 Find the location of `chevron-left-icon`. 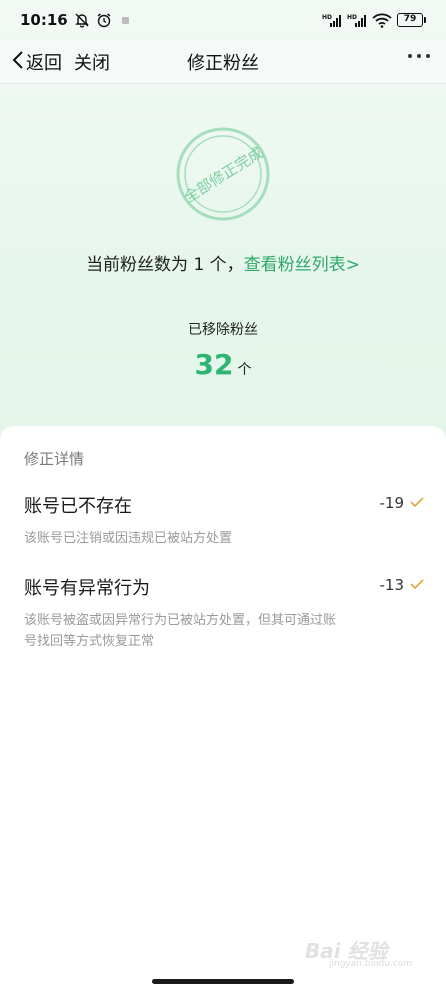

chevron-left-icon is located at coordinates (18, 62).